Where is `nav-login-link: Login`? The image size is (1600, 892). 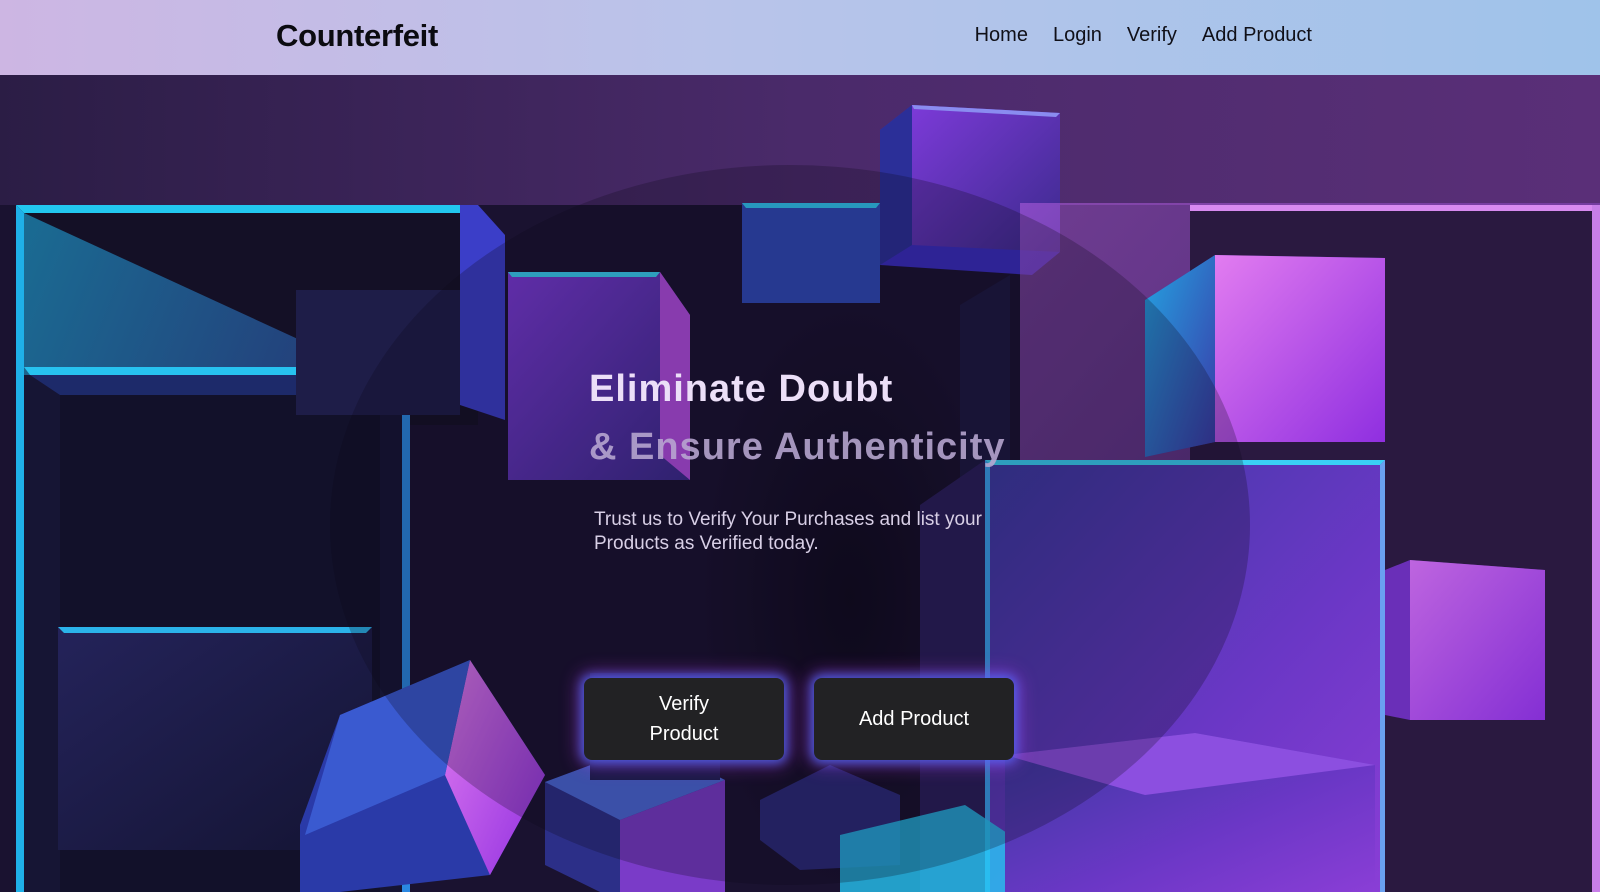
nav-login-link: Login is located at coordinates (1077, 35).